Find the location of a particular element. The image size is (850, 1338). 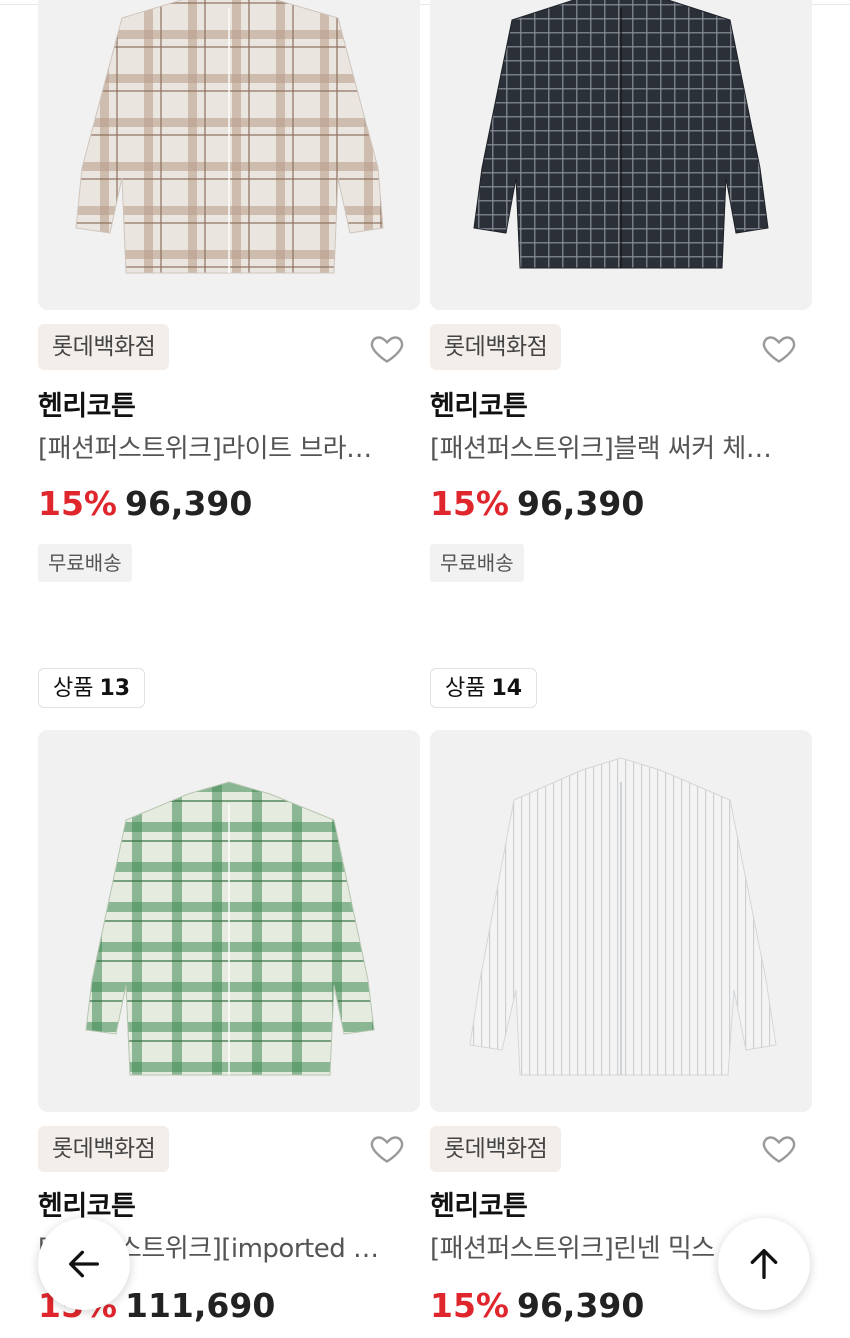

price: 111,690 is located at coordinates (200, 1305).